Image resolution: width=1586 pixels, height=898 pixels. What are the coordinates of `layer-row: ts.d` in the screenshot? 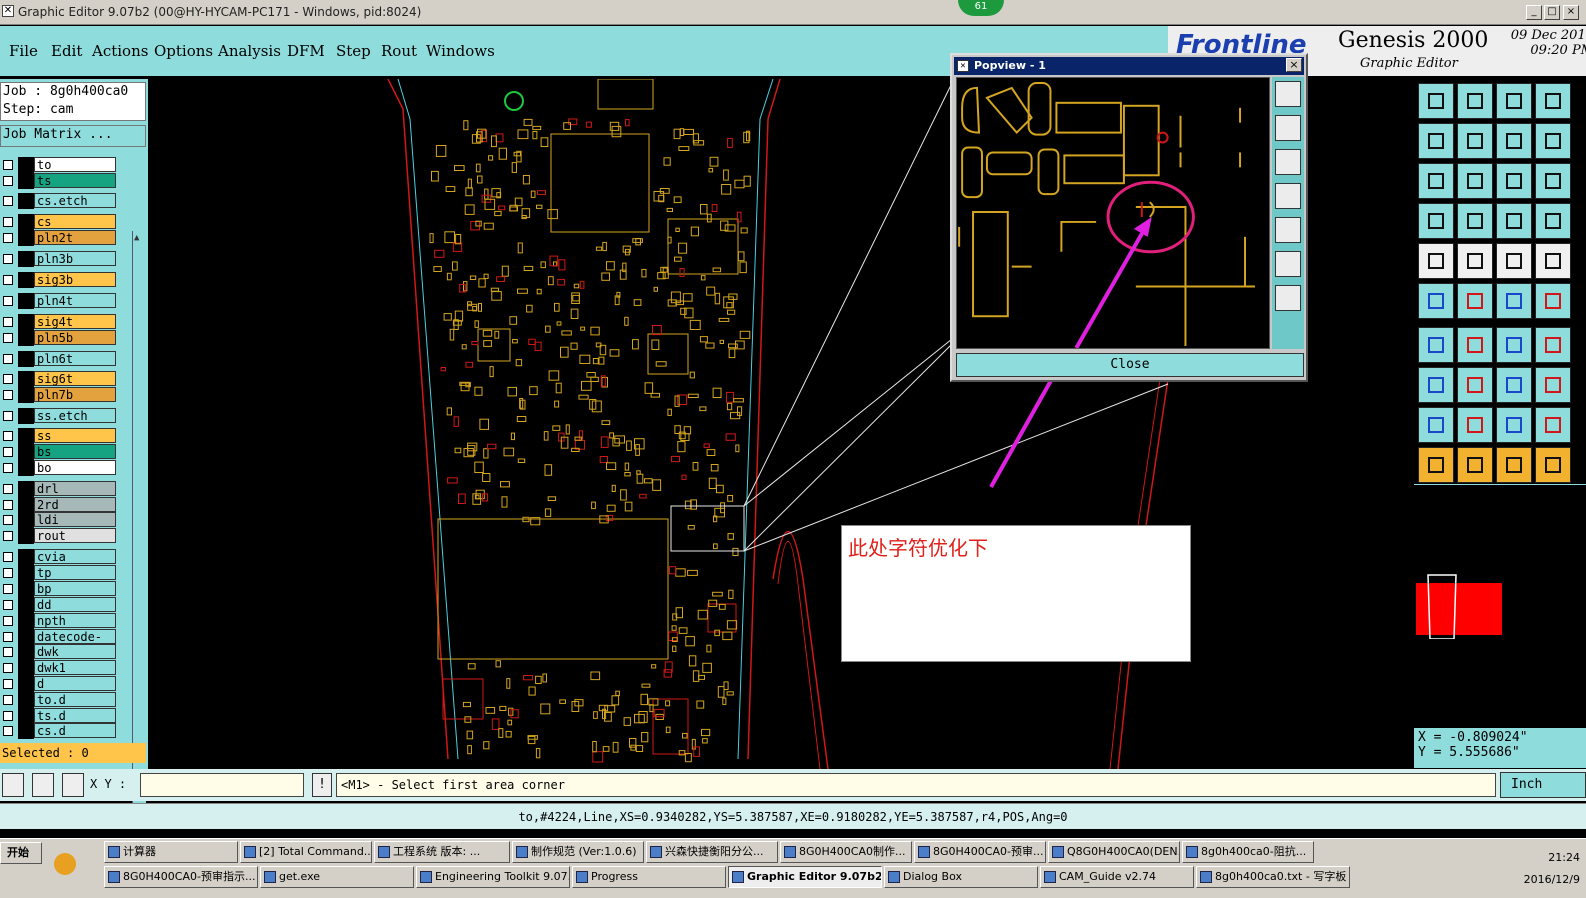 It's located at (66, 716).